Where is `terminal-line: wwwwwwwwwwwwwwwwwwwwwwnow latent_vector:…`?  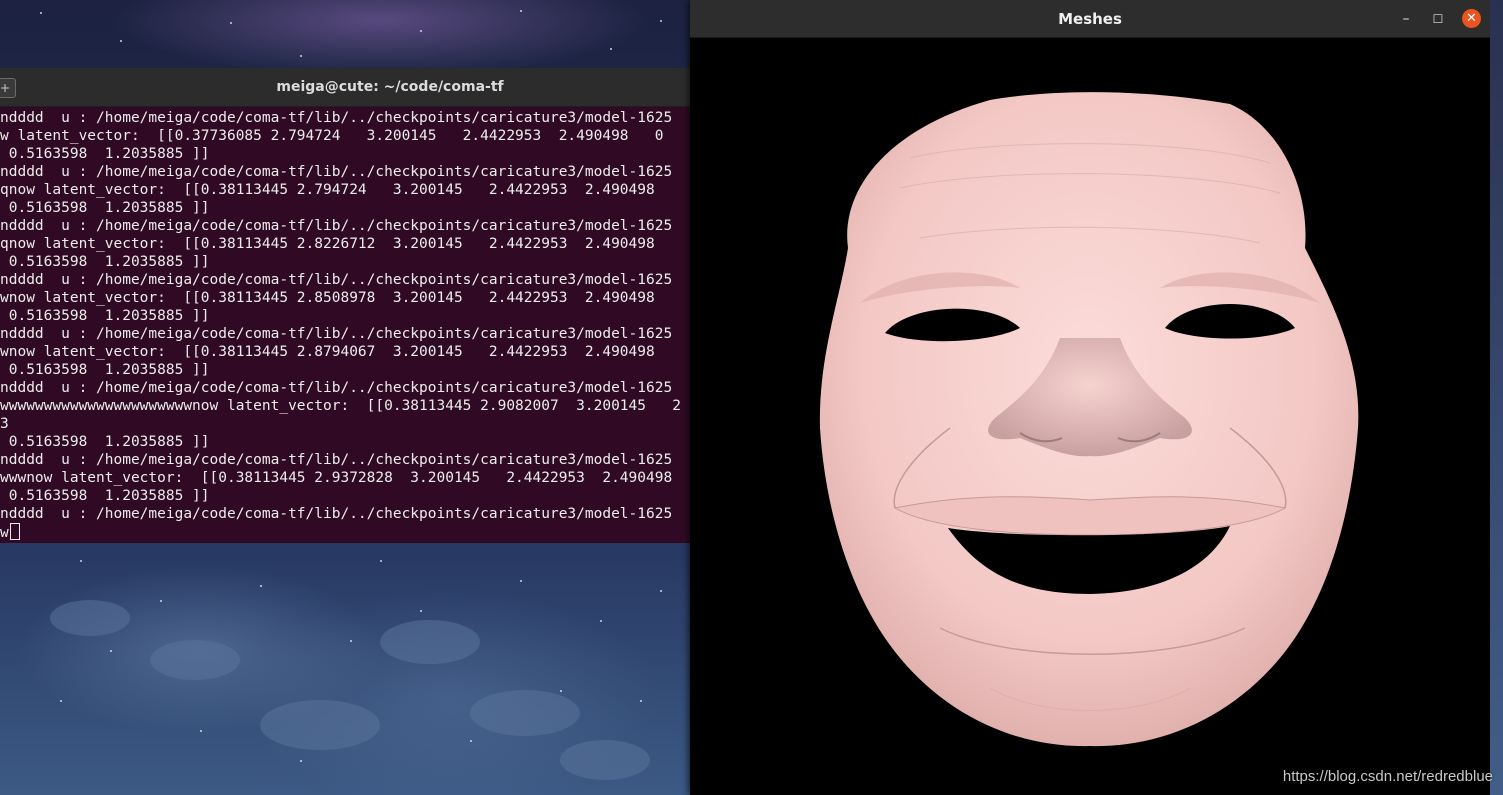
terminal-line: wwwwwwwwwwwwwwwwwwwwwwnow latent_vector:… is located at coordinates (340, 406).